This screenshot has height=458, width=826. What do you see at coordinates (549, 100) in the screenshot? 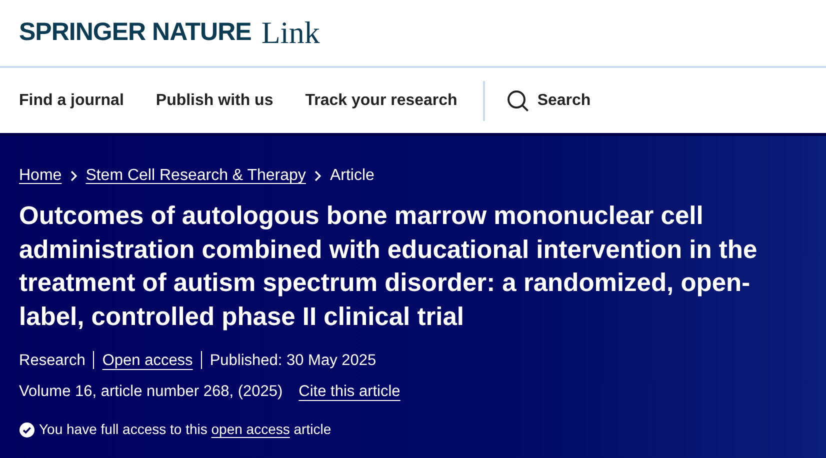
I see `search-button: Search` at bounding box center [549, 100].